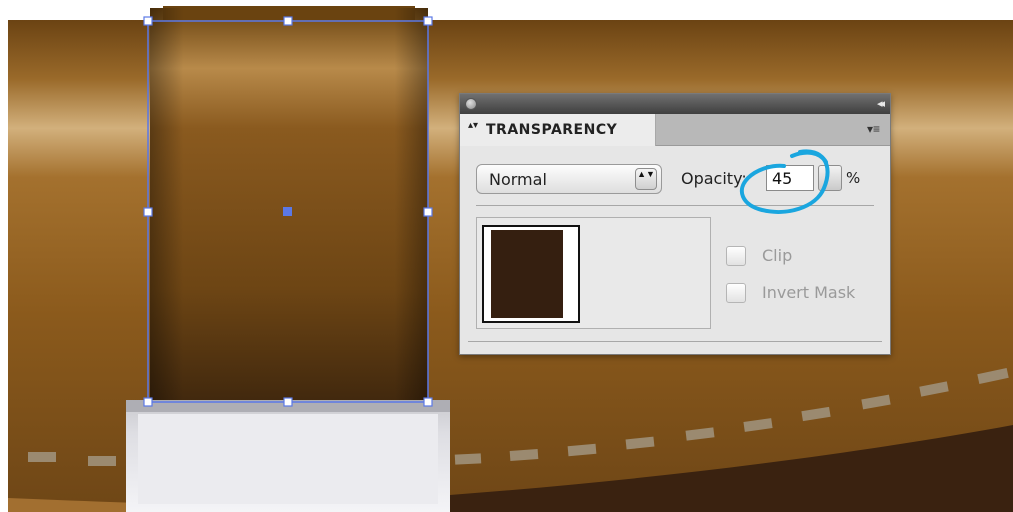  Describe the element at coordinates (736, 256) in the screenshot. I see `clip-checkbox` at that location.